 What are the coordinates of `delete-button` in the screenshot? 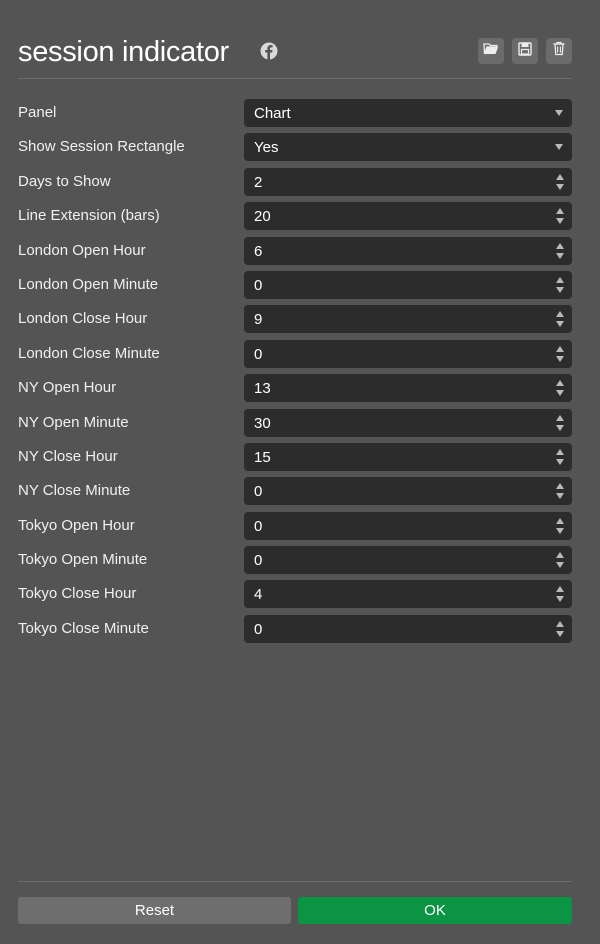 It's located at (559, 51).